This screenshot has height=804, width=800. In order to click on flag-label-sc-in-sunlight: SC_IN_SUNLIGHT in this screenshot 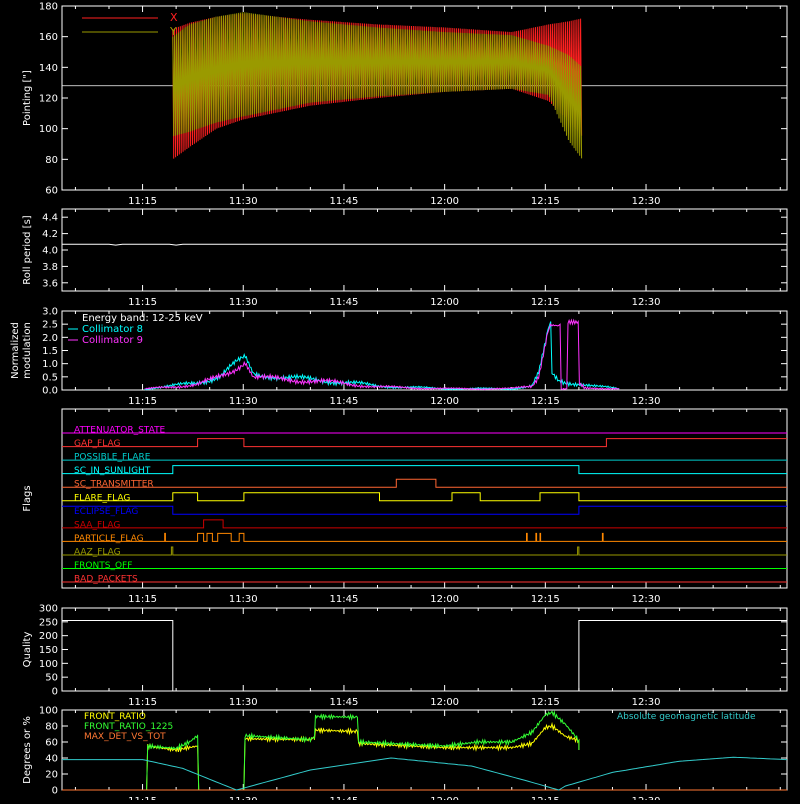, I will do `click(112, 471)`.